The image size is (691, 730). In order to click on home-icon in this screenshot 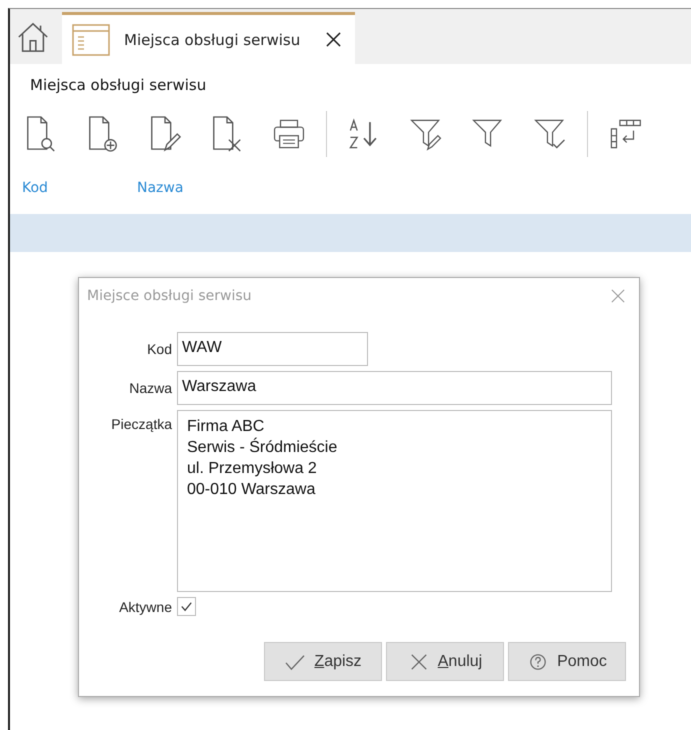, I will do `click(33, 37)`.